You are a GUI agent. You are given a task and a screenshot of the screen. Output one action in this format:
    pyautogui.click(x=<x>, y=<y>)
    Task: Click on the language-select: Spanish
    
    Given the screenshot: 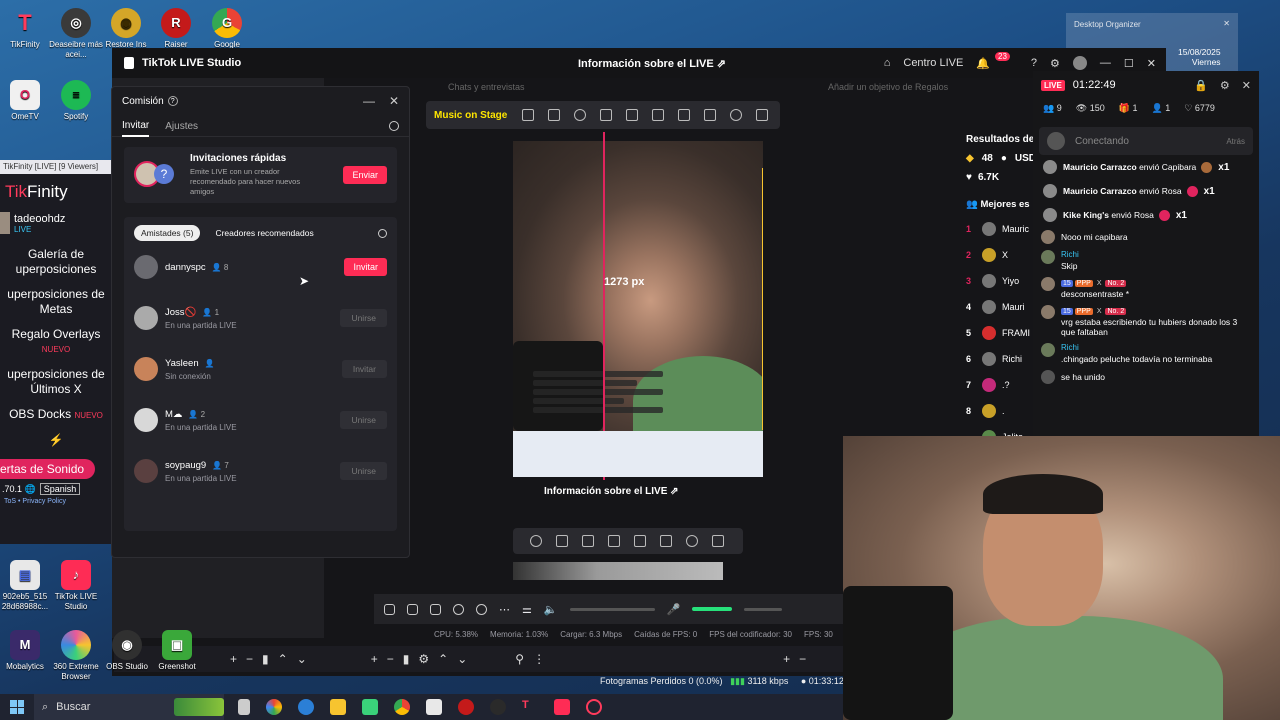 What is the action you would take?
    pyautogui.click(x=60, y=489)
    